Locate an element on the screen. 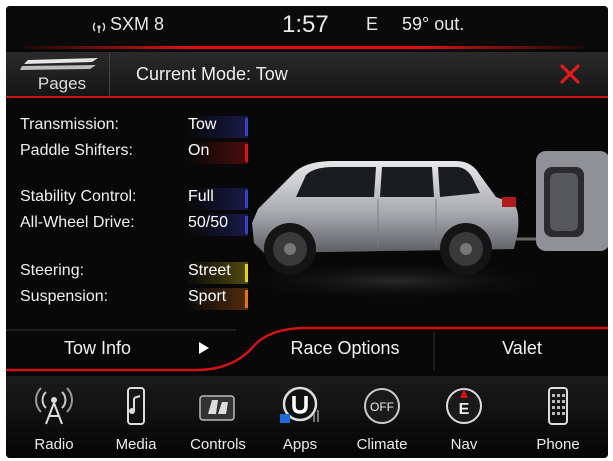 This screenshot has width=613, height=461. clock: 1:57 is located at coordinates (305, 24).